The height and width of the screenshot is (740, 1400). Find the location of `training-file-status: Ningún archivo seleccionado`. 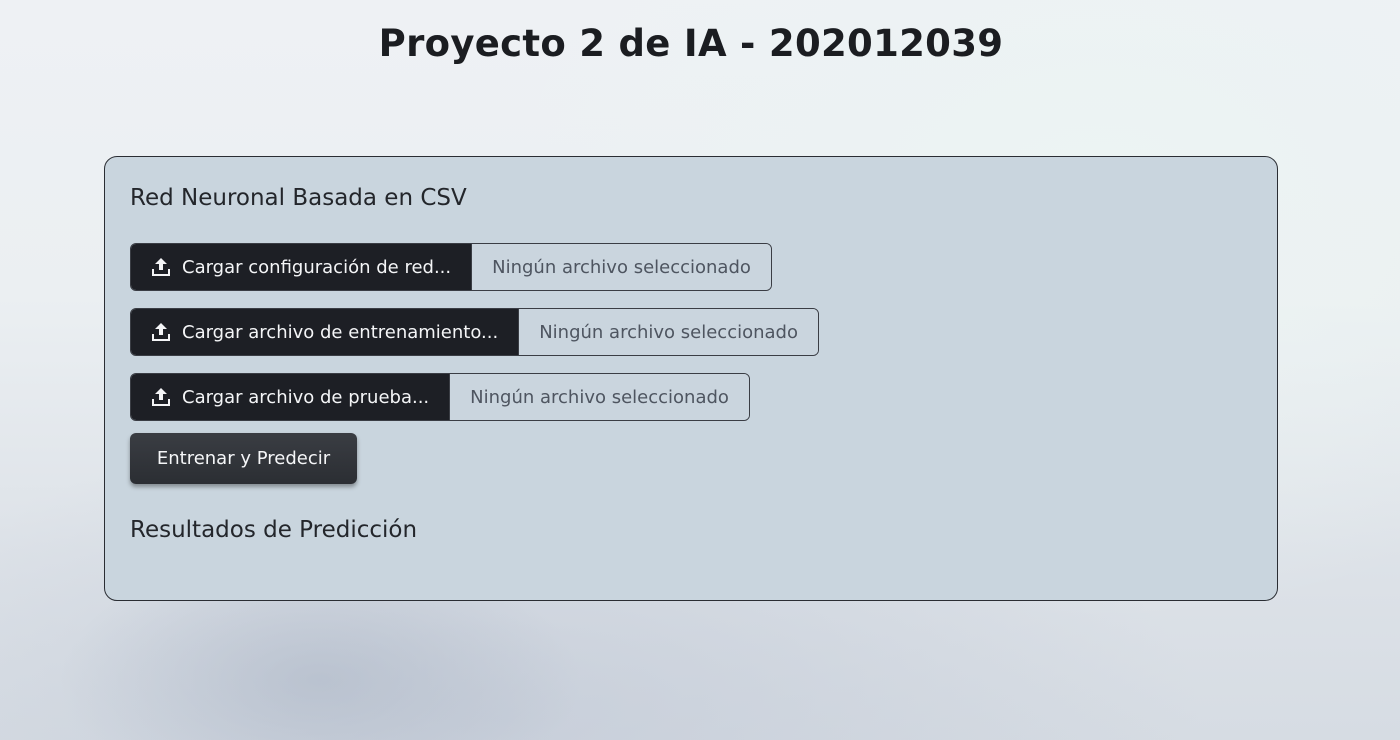

training-file-status: Ningún archivo seleccionado is located at coordinates (668, 332).